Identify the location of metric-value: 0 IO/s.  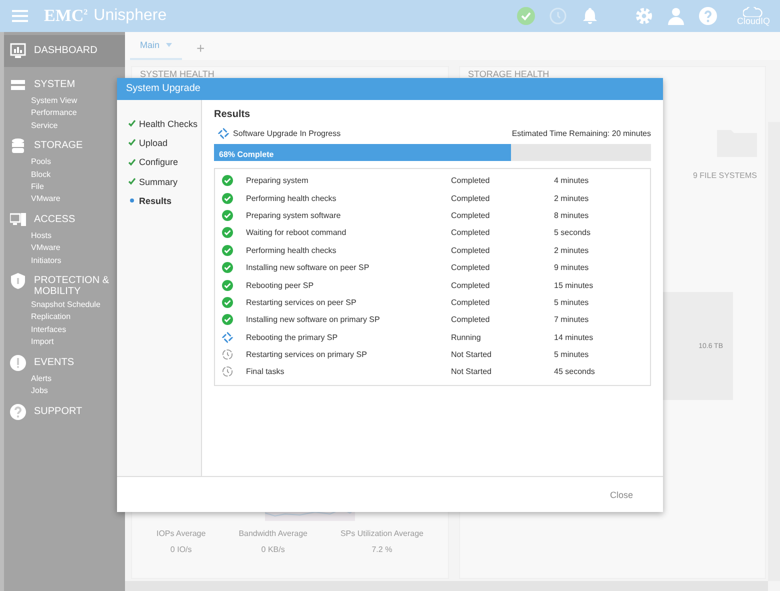
(181, 549).